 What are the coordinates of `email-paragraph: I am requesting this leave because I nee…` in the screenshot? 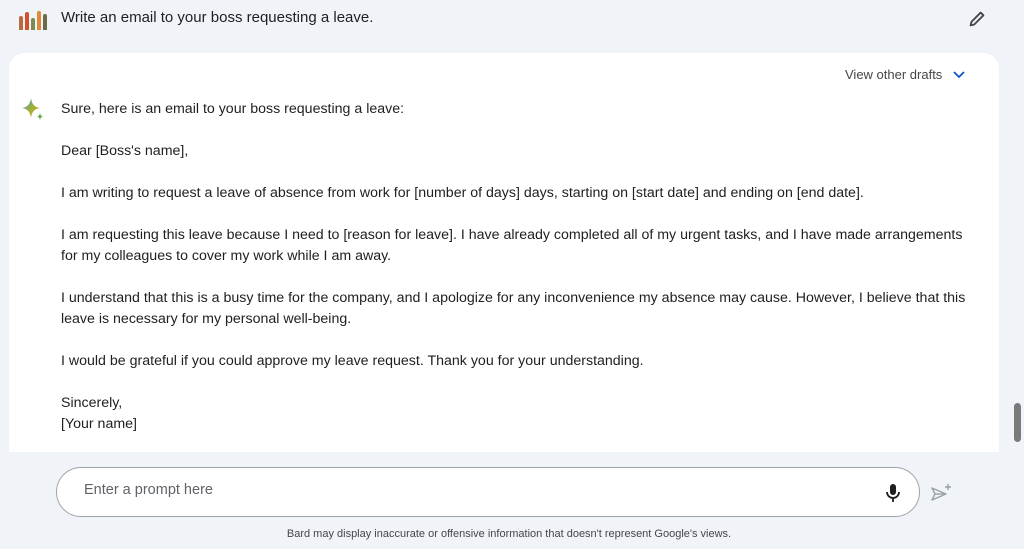 It's located at (512, 245).